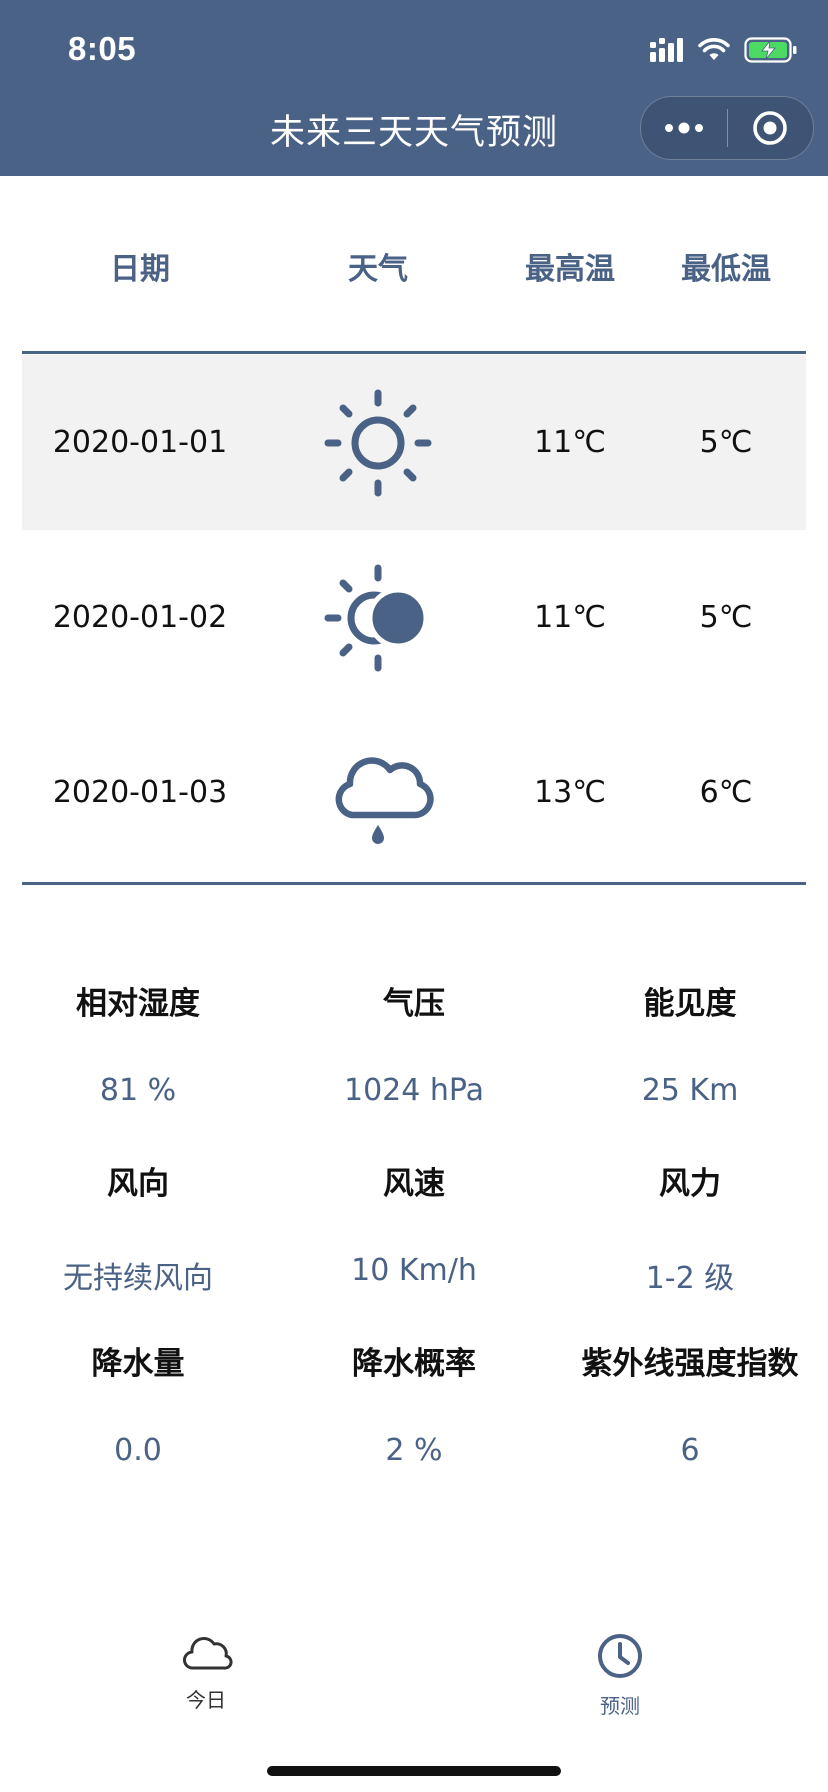 The height and width of the screenshot is (1792, 828). Describe the element at coordinates (414, 1090) in the screenshot. I see `detail-value: 1024 hPa` at that location.